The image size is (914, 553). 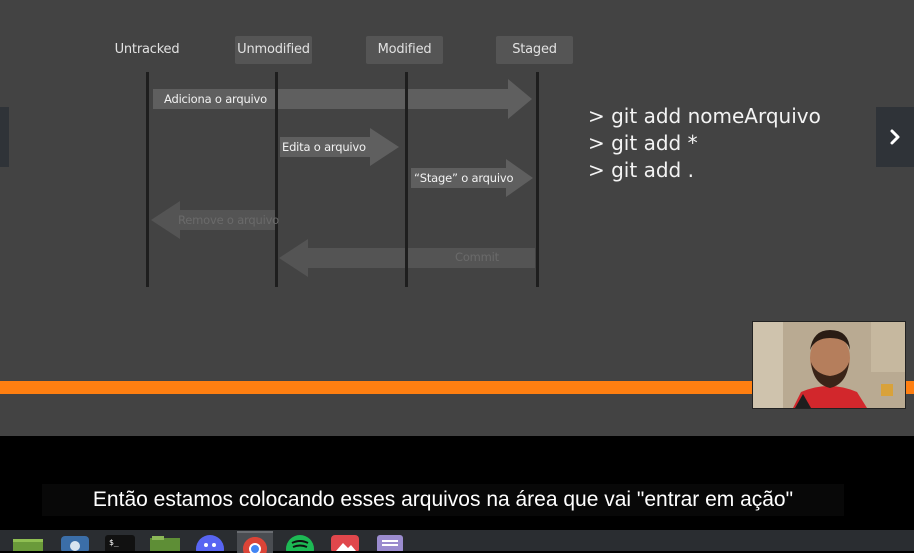 I want to click on arrow-label-stage: “Stage” o arquivo, so click(x=464, y=178).